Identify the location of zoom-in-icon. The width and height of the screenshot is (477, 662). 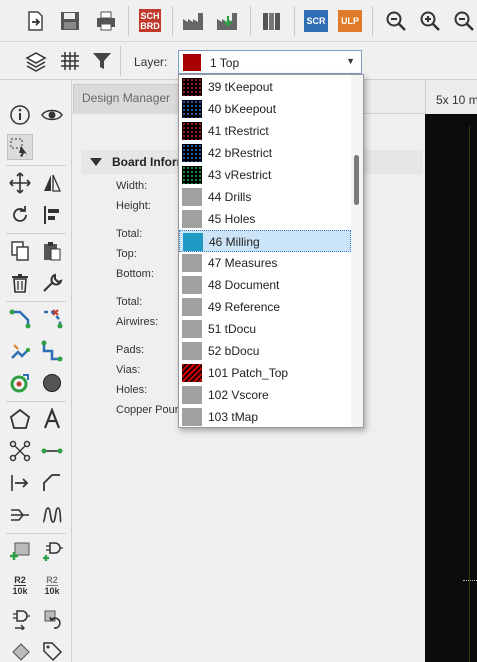
(430, 21).